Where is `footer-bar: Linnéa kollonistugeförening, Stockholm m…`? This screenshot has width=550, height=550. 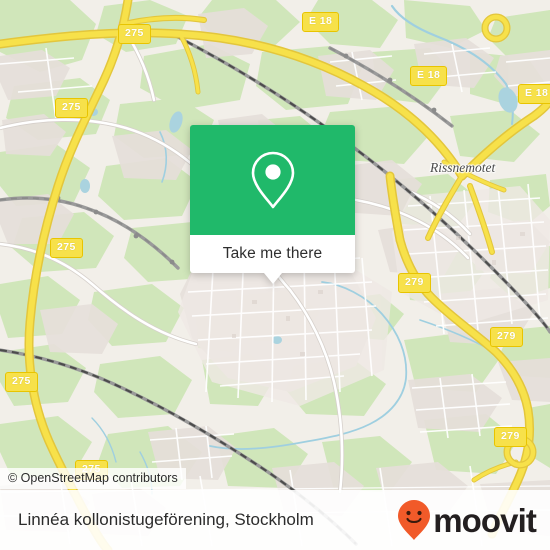
footer-bar: Linnéa kollonistugeförening, Stockholm m… is located at coordinates (275, 520).